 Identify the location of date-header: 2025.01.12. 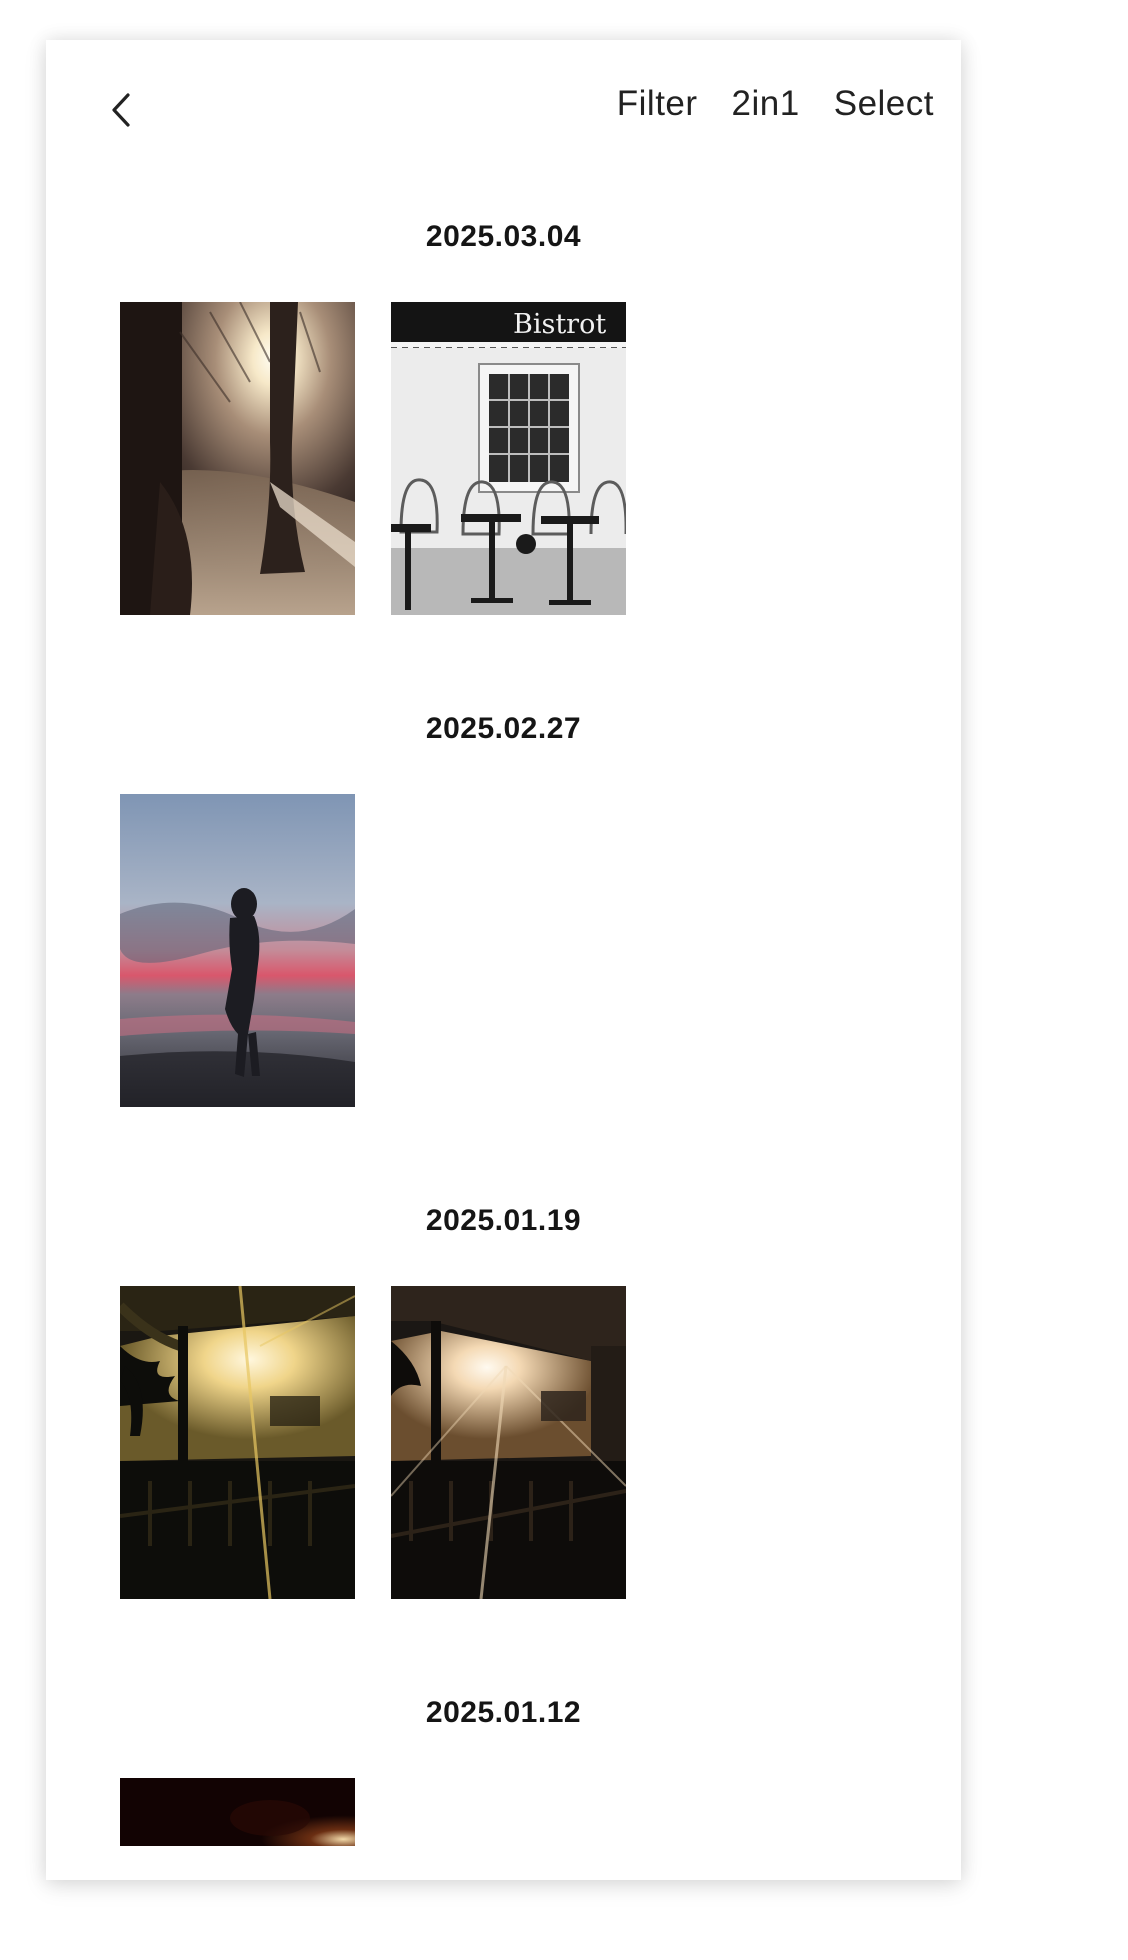
(503, 1712).